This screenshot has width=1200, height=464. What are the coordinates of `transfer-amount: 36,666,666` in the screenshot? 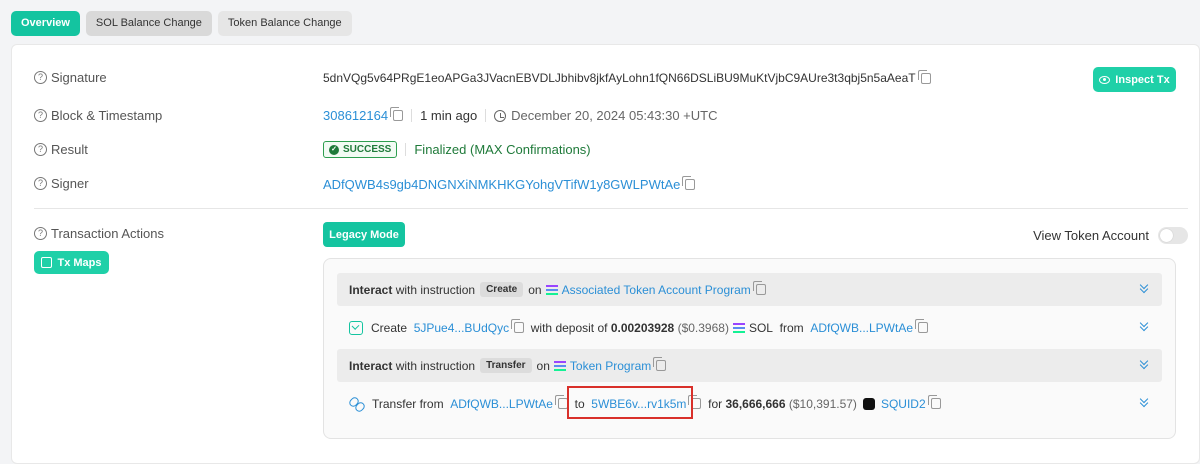 It's located at (755, 403).